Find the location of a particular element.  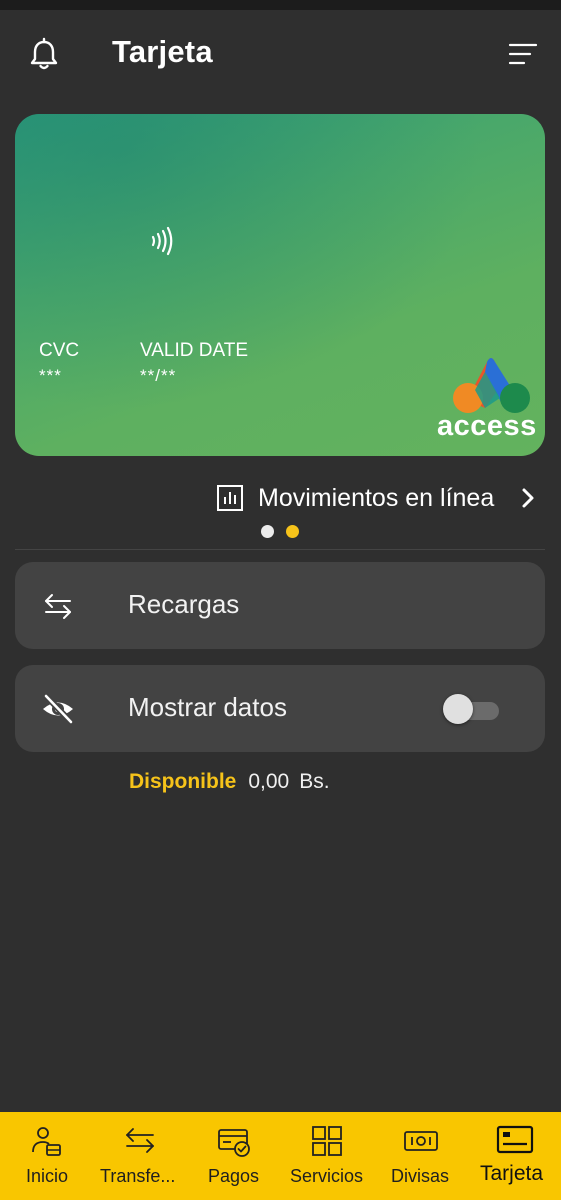

balance-currency: Bs. is located at coordinates (314, 781).